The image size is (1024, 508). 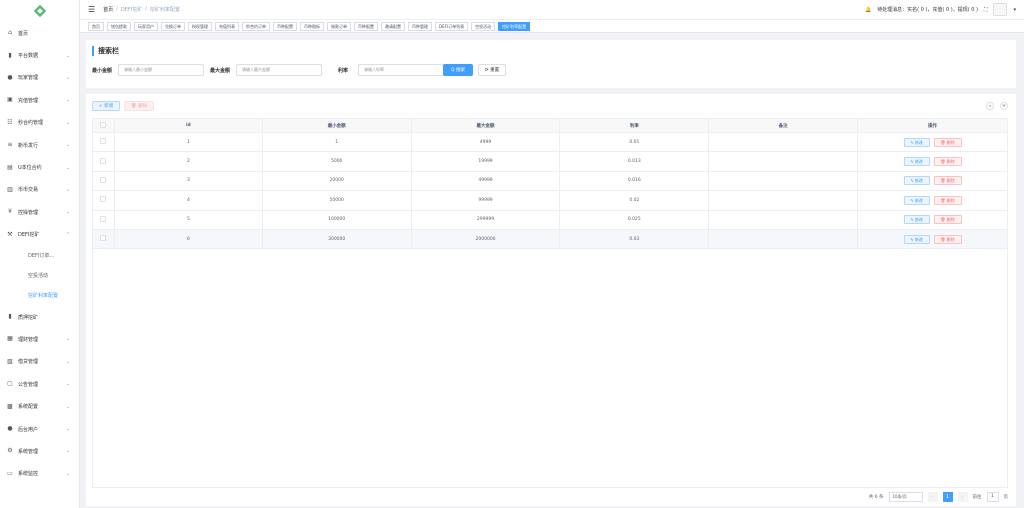 I want to click on submenu-item-1: 空投活动, so click(x=39, y=276).